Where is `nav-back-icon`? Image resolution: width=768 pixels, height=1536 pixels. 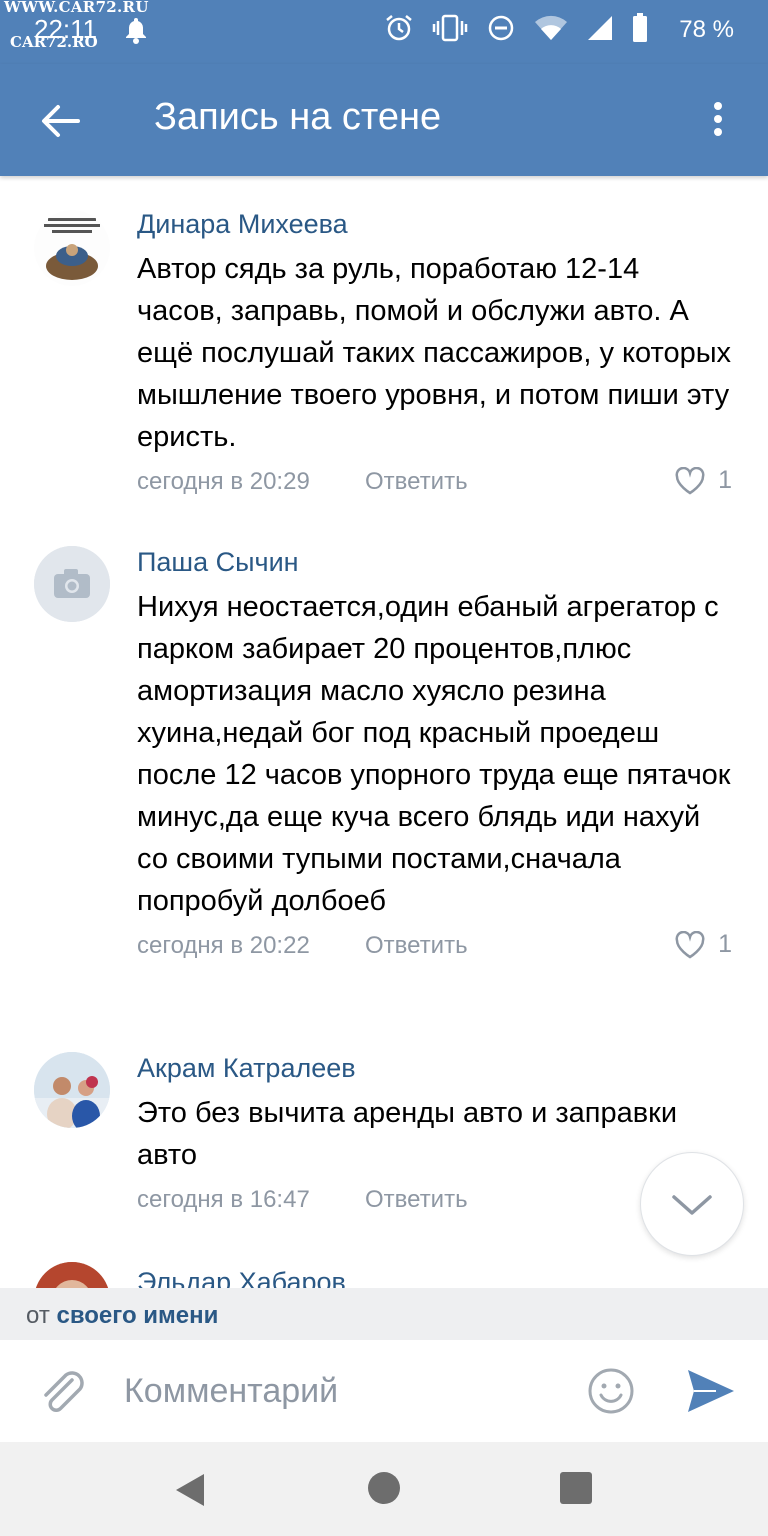 nav-back-icon is located at coordinates (190, 1492).